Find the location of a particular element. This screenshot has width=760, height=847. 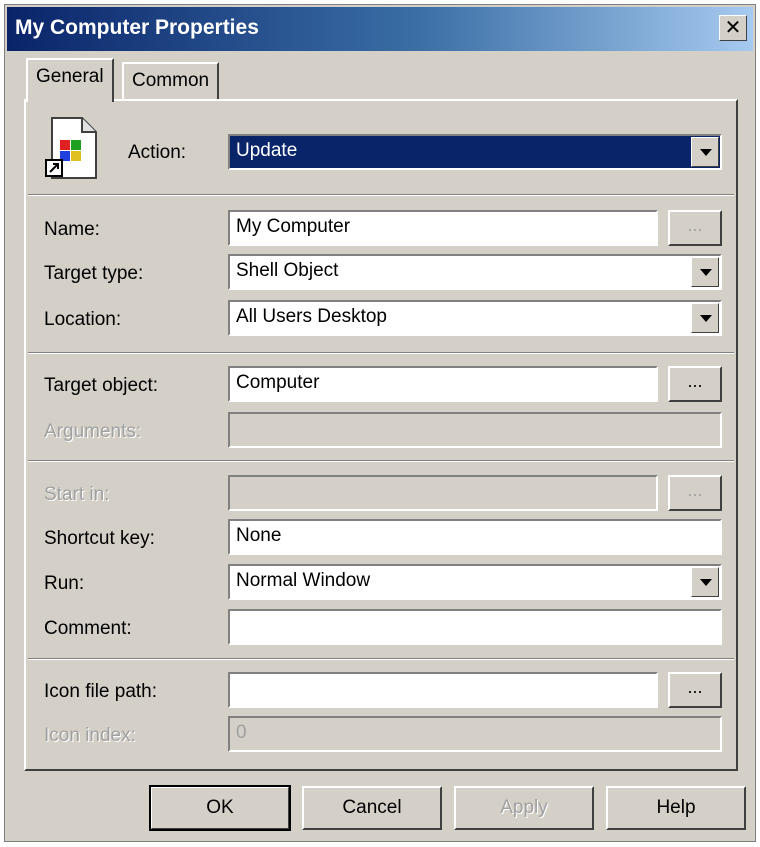

close-icon: ✕ is located at coordinates (733, 27).